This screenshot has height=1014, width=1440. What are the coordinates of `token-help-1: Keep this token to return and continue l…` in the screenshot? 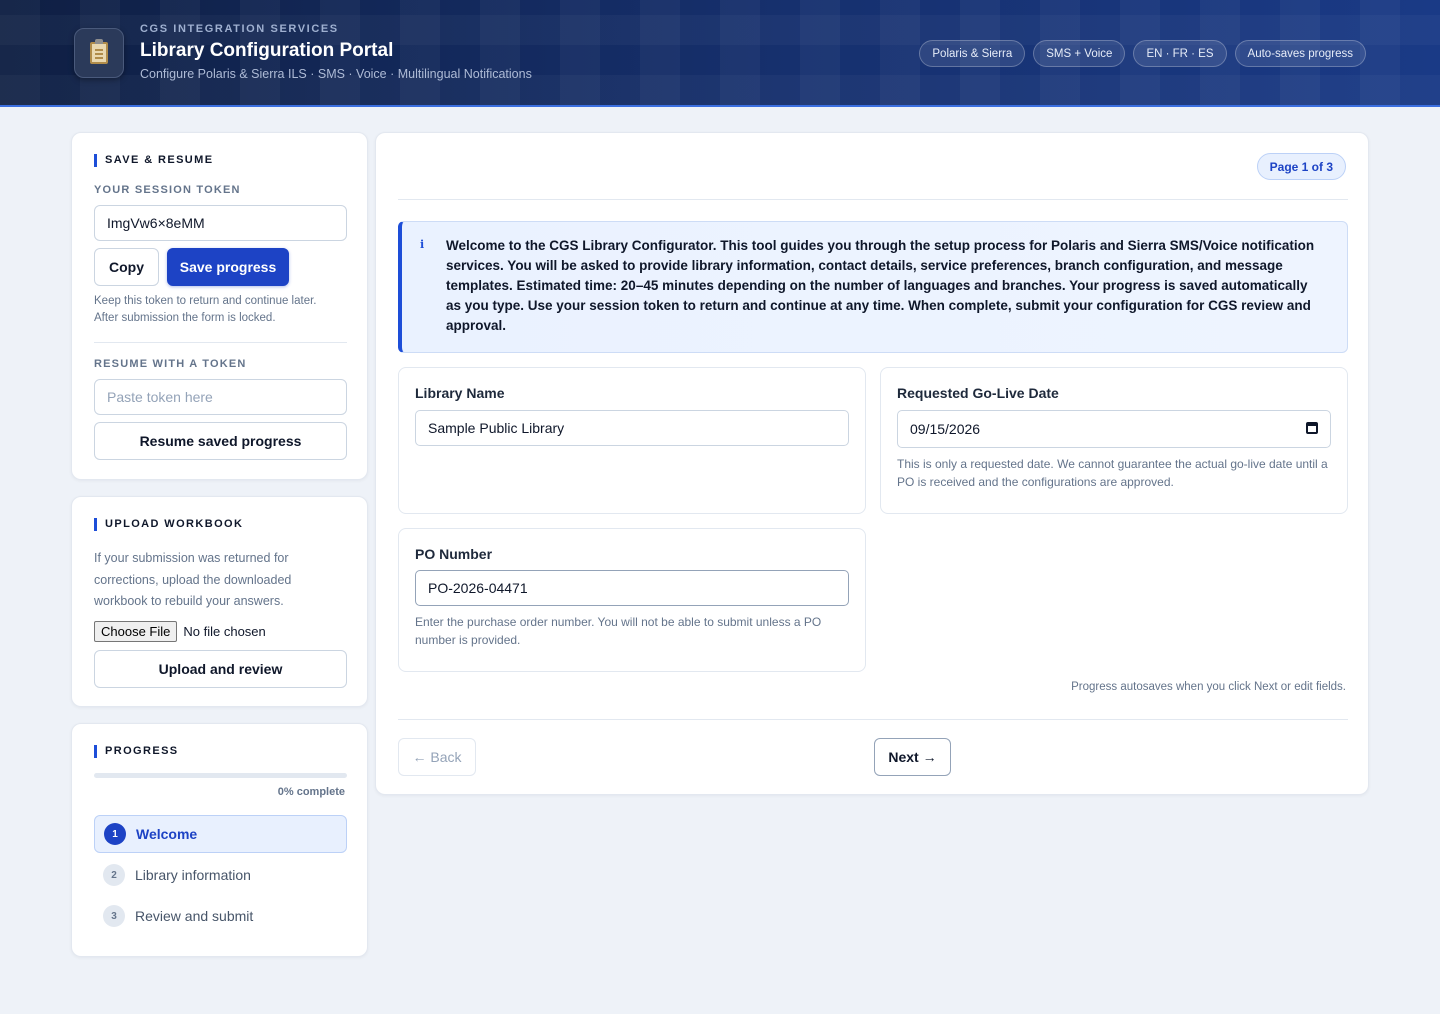 It's located at (205, 301).